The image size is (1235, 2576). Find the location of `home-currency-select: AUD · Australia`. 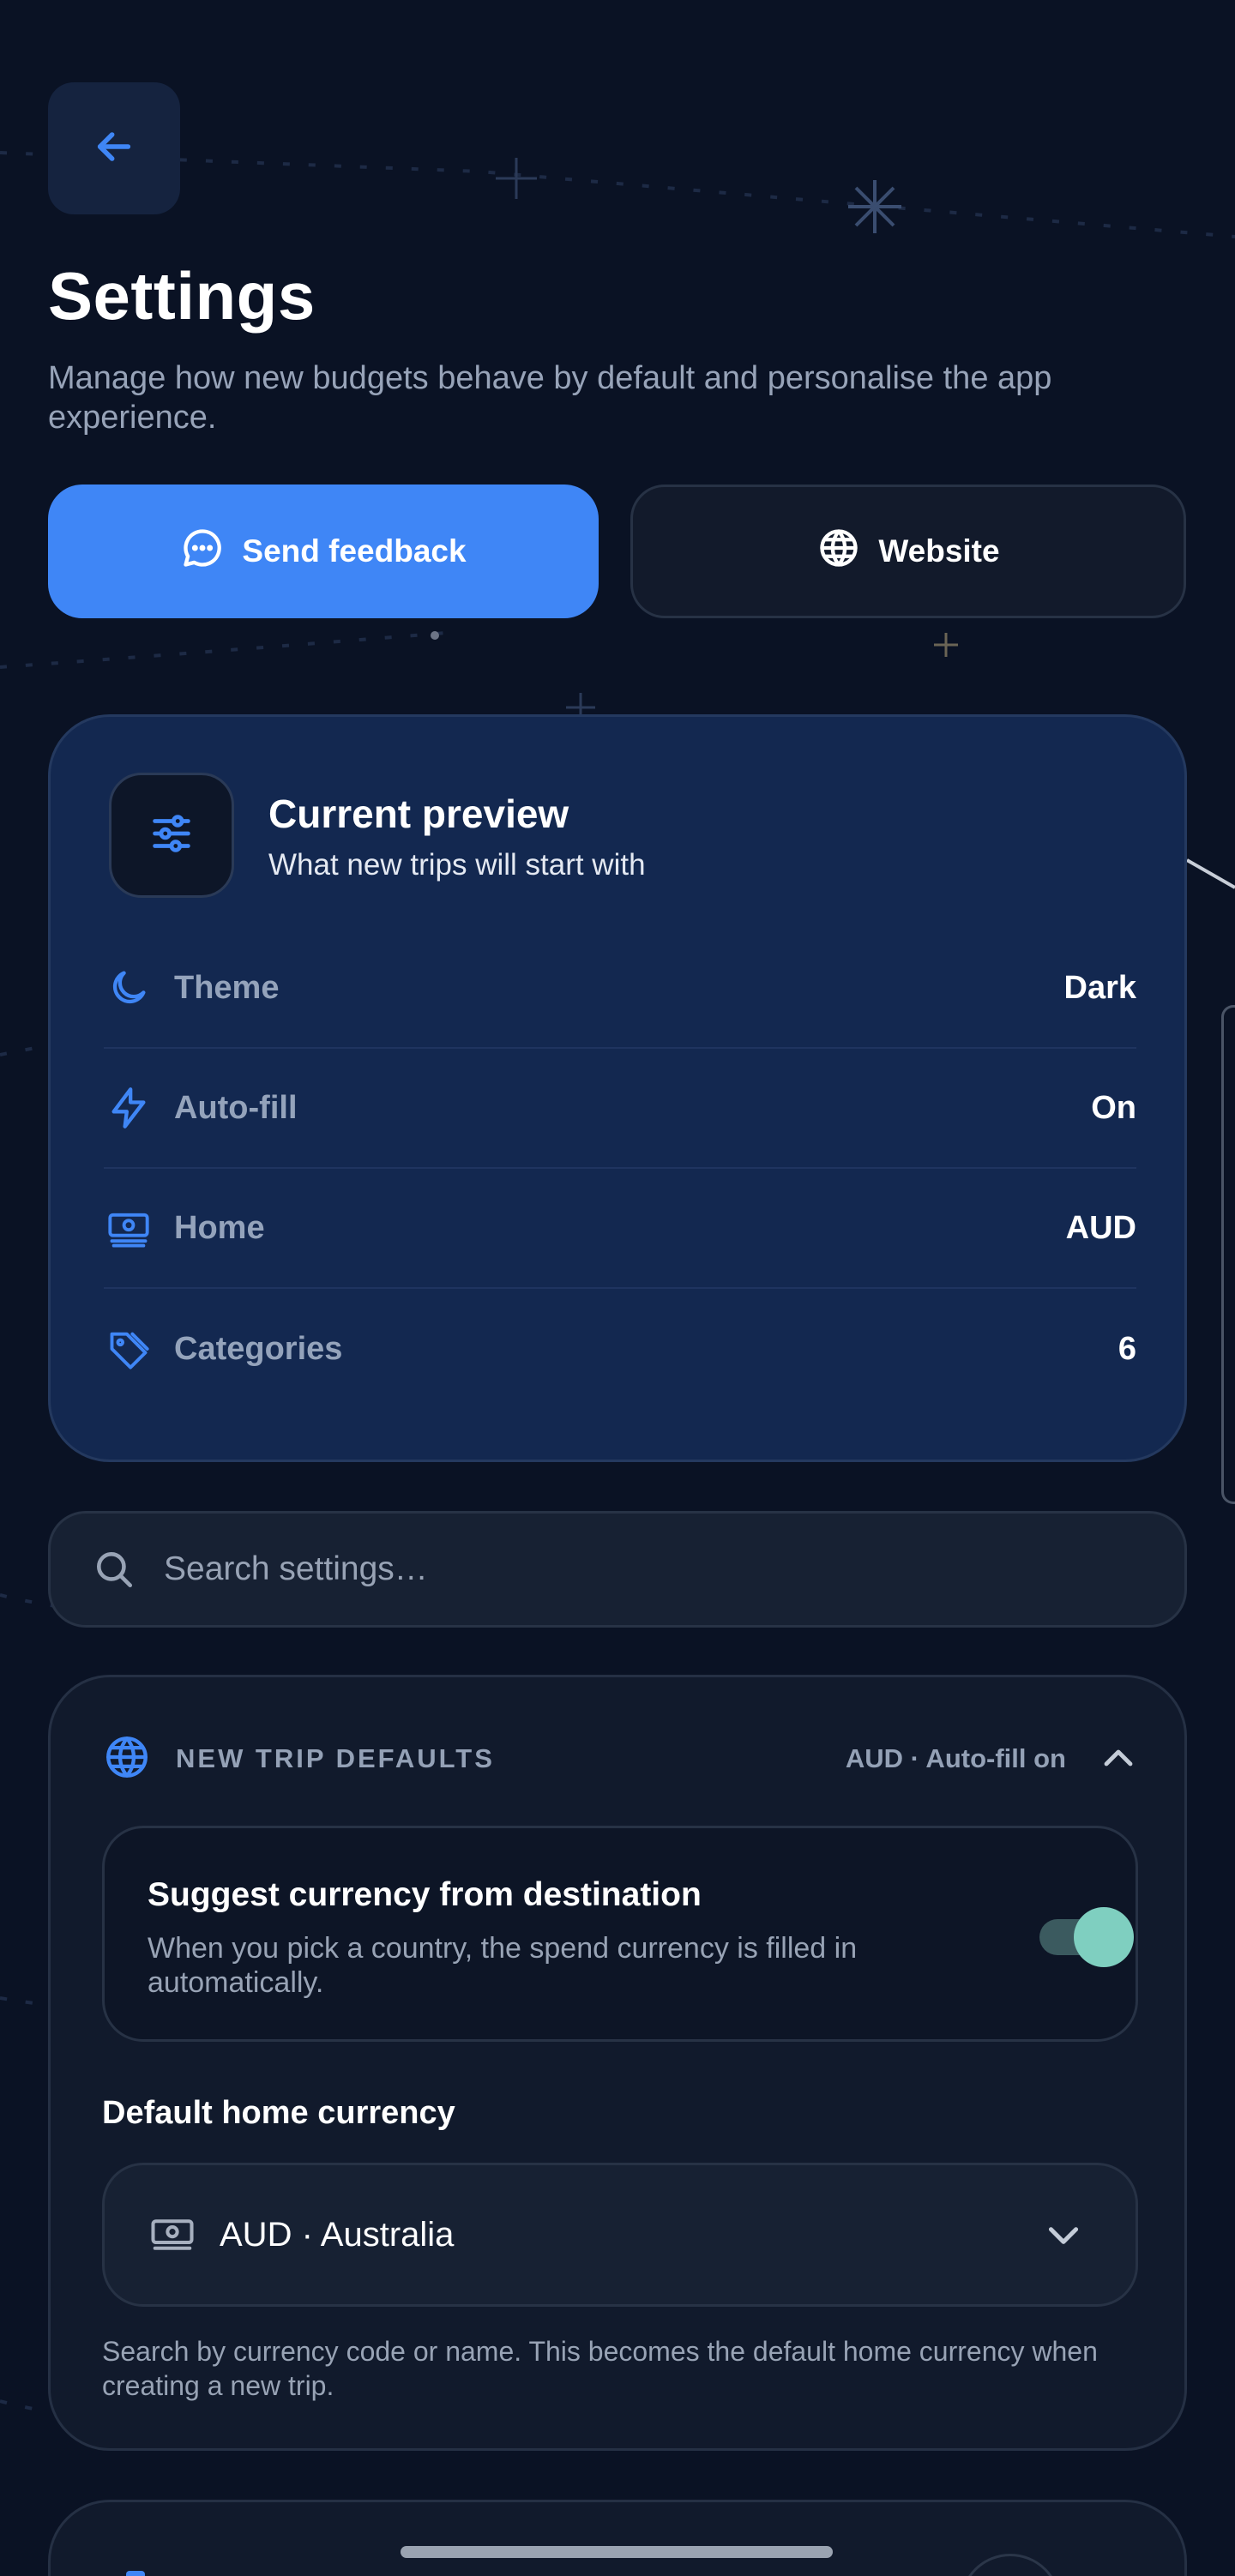

home-currency-select: AUD · Australia is located at coordinates (620, 2235).